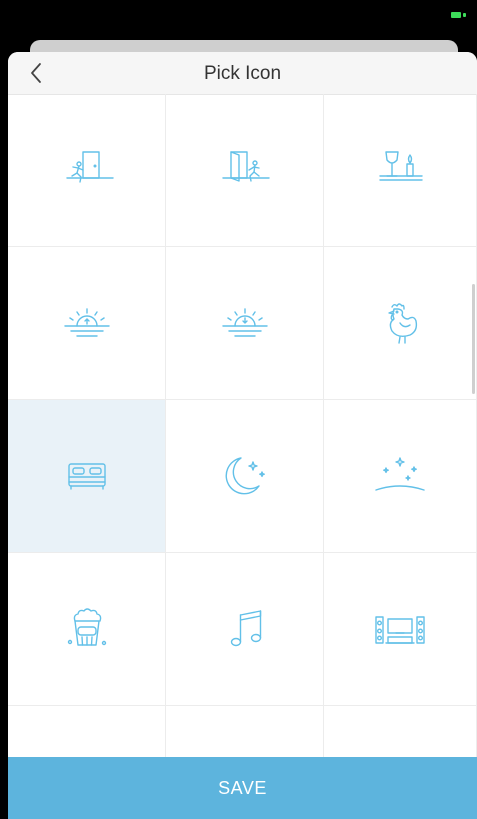 Image resolution: width=477 pixels, height=819 pixels. Describe the element at coordinates (89, 167) in the screenshot. I see `leave-home-icon` at that location.